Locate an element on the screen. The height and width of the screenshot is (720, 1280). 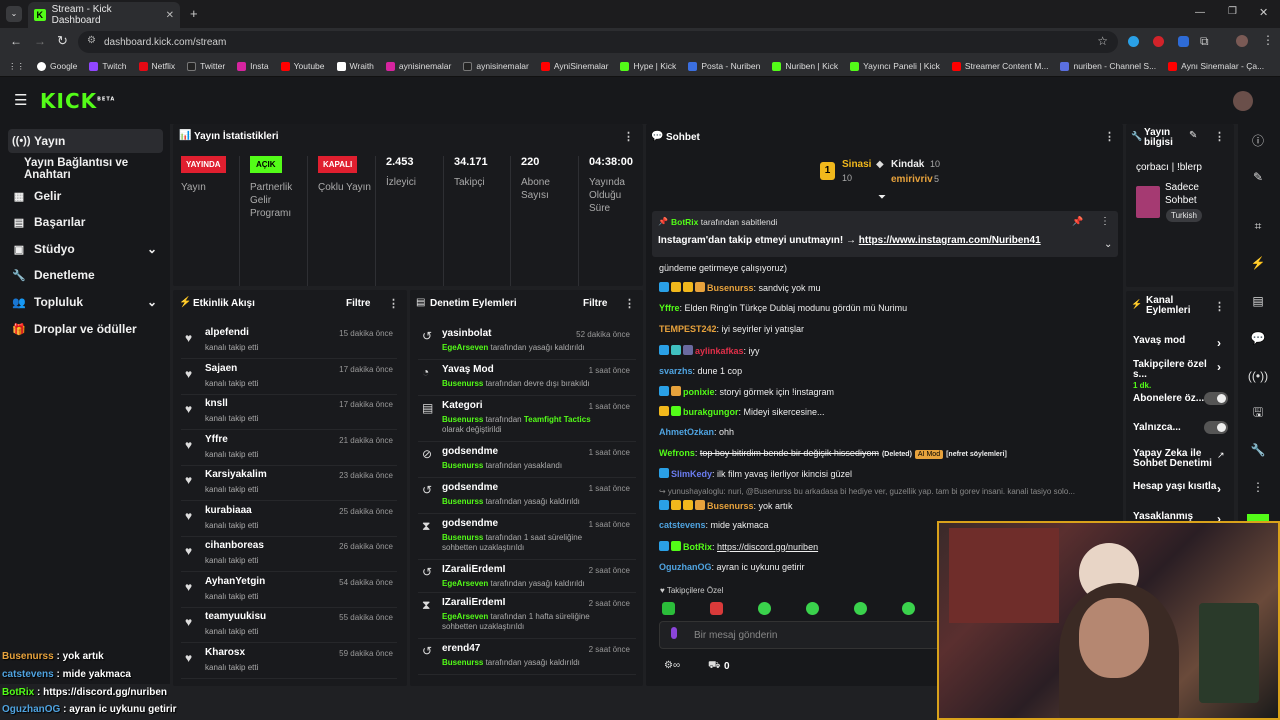
username: alpefendi is located at coordinates (227, 332).